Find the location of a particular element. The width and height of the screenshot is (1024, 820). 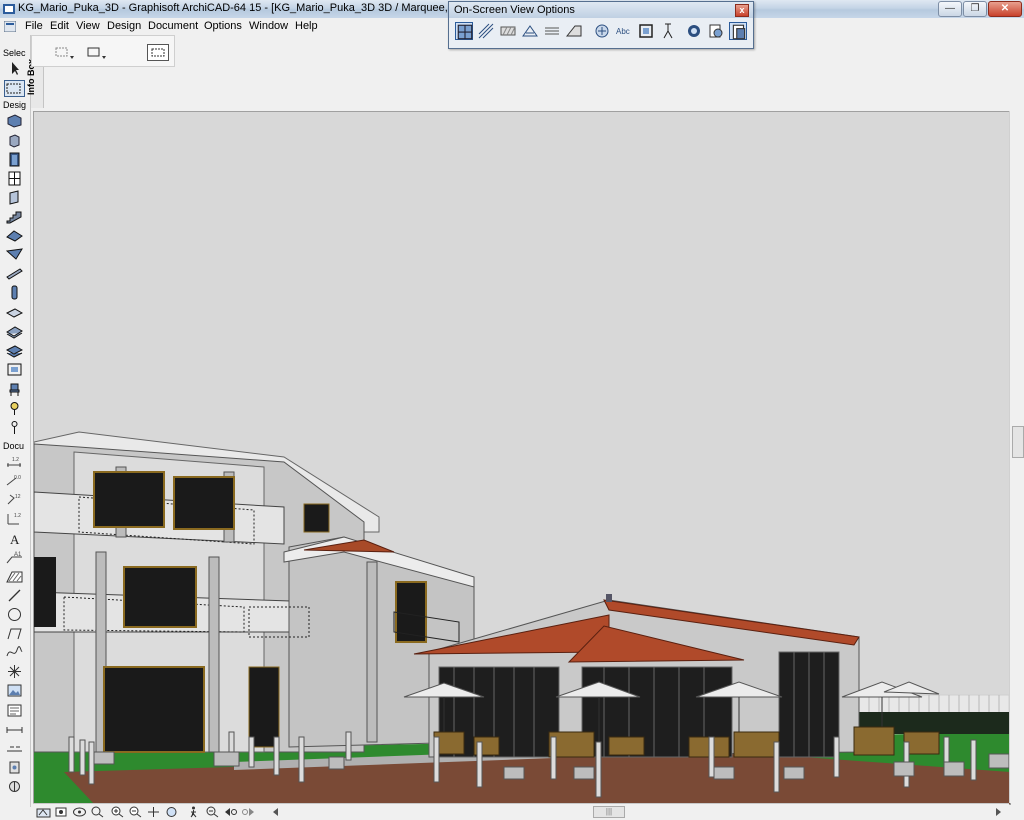

figure-tool-icon is located at coordinates (14, 690).